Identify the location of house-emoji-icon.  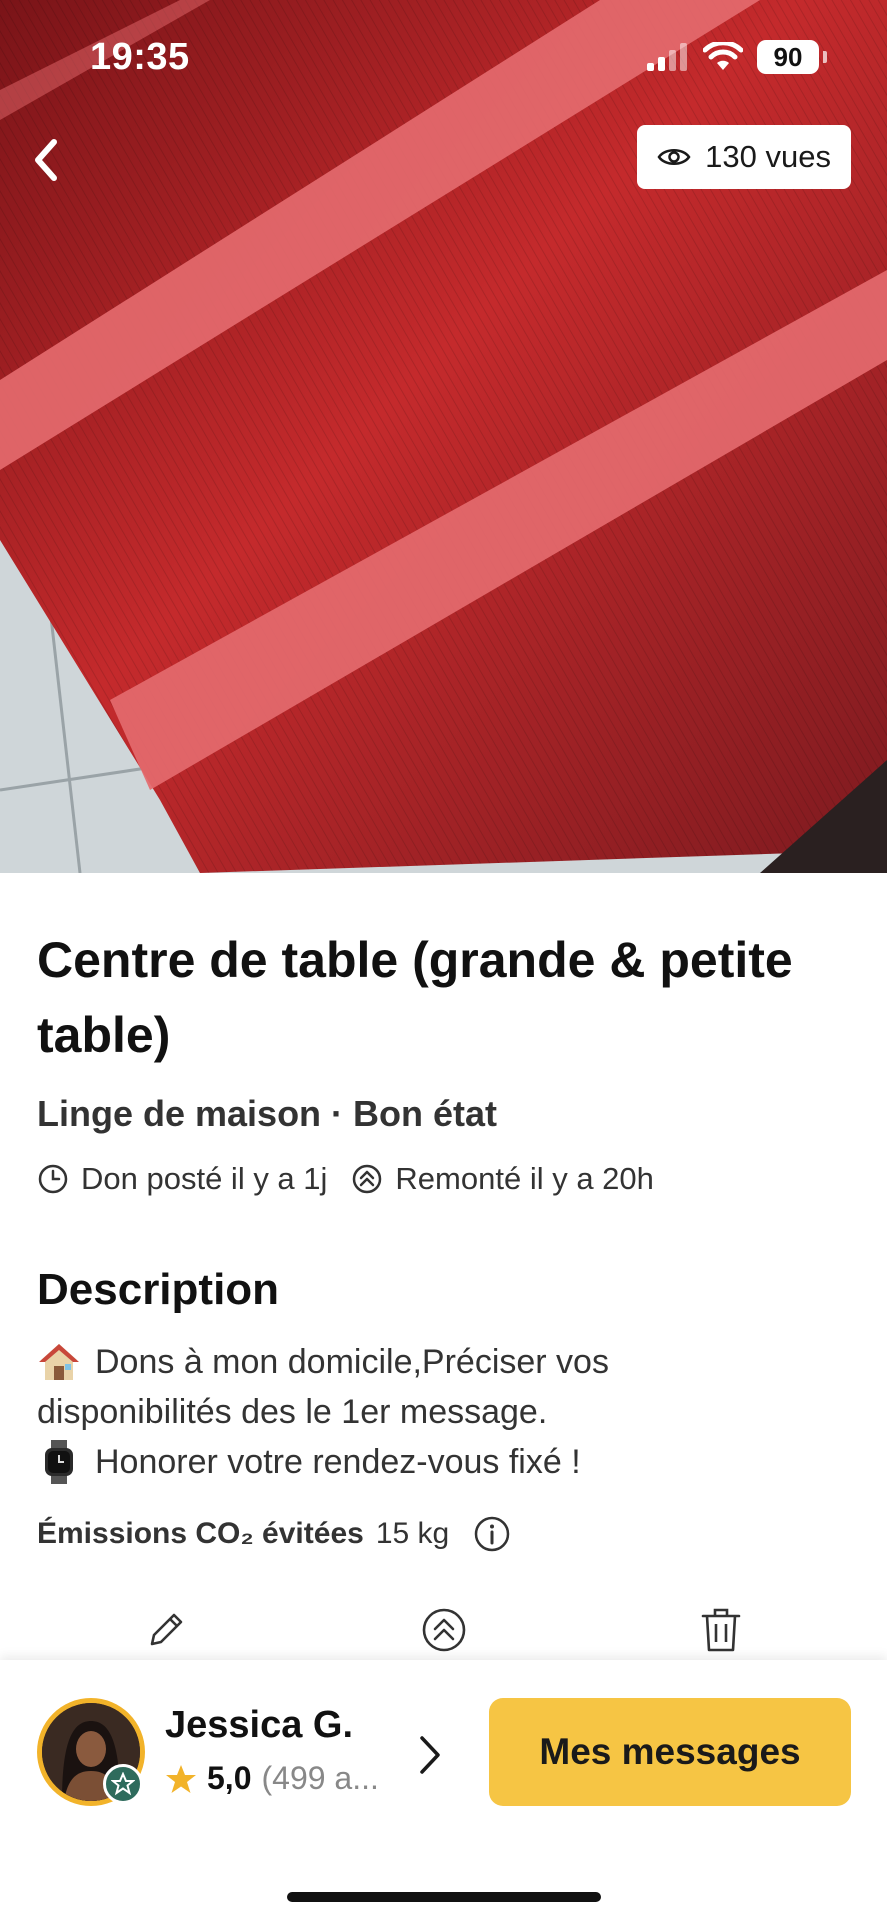
(59, 1362).